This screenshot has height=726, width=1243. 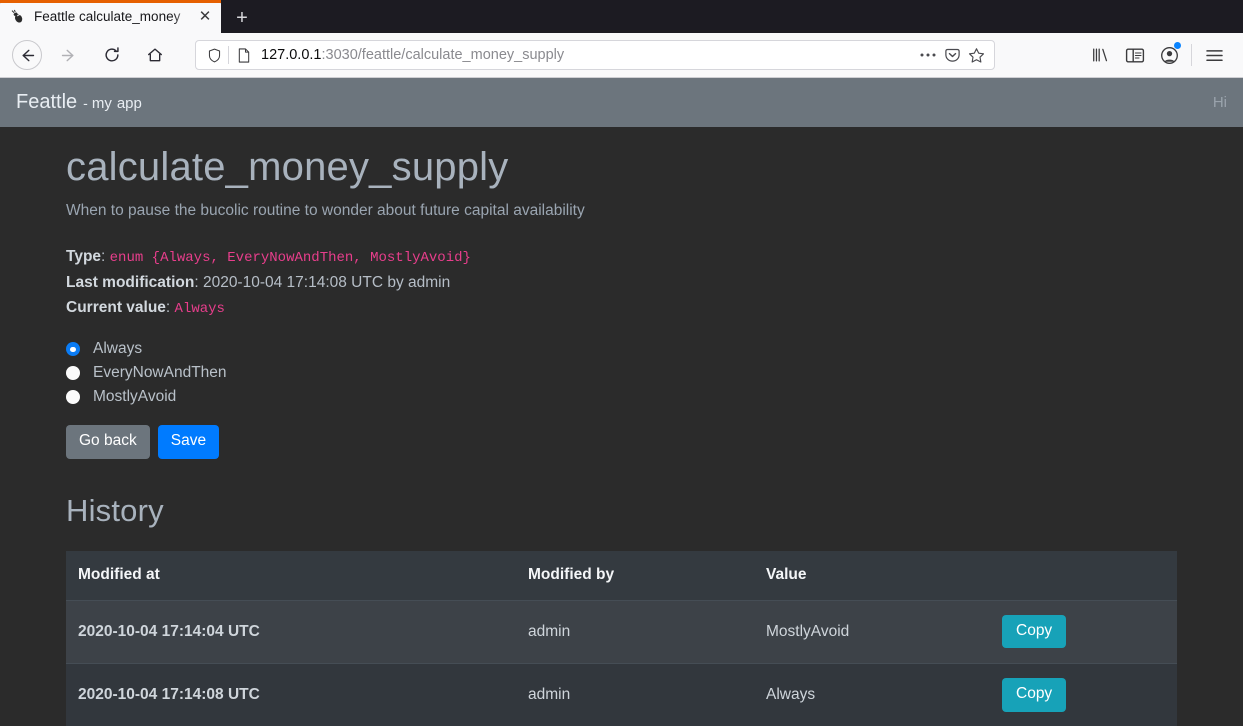 What do you see at coordinates (443, 55) in the screenshot?
I see `url-path: :3030/feattle/calculate_money_supply` at bounding box center [443, 55].